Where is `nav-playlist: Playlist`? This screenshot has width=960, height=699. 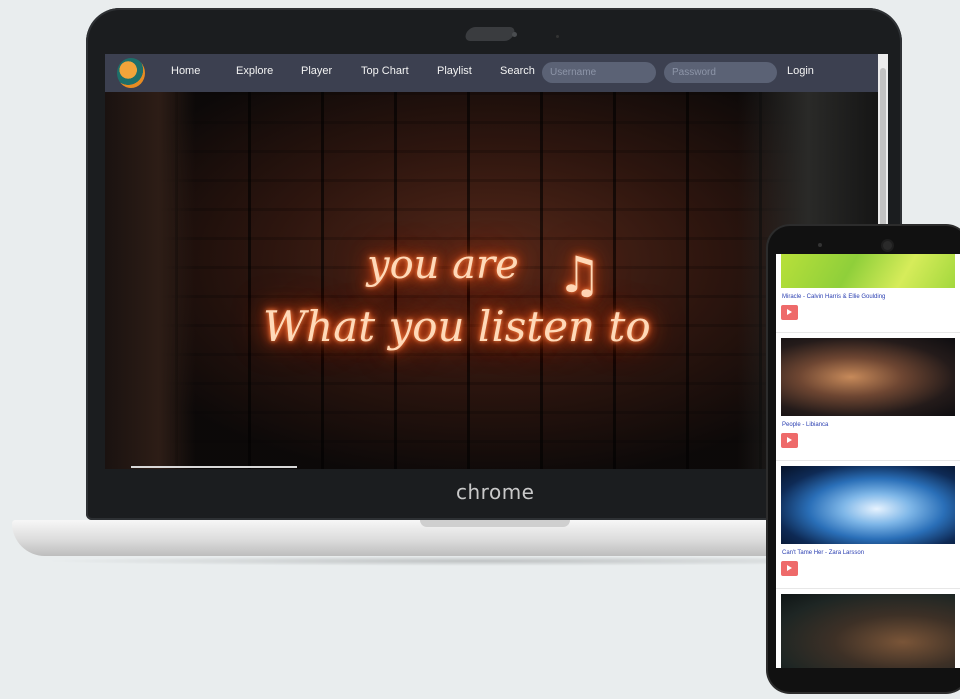 nav-playlist: Playlist is located at coordinates (454, 71).